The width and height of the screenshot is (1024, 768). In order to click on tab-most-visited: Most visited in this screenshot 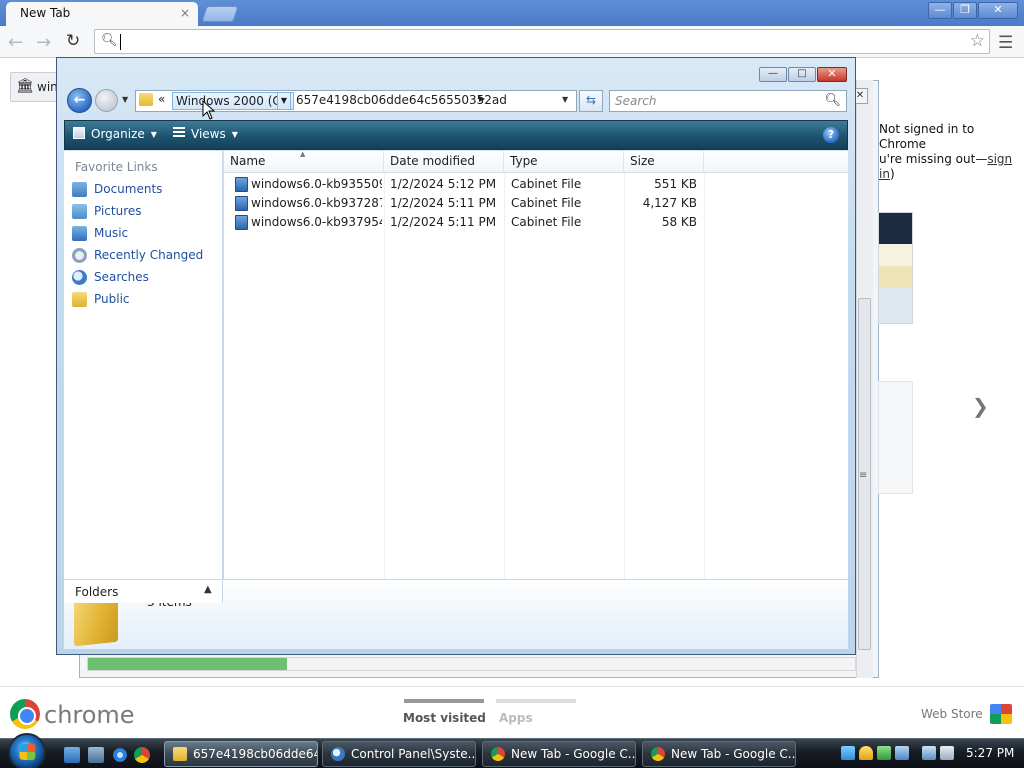, I will do `click(444, 718)`.